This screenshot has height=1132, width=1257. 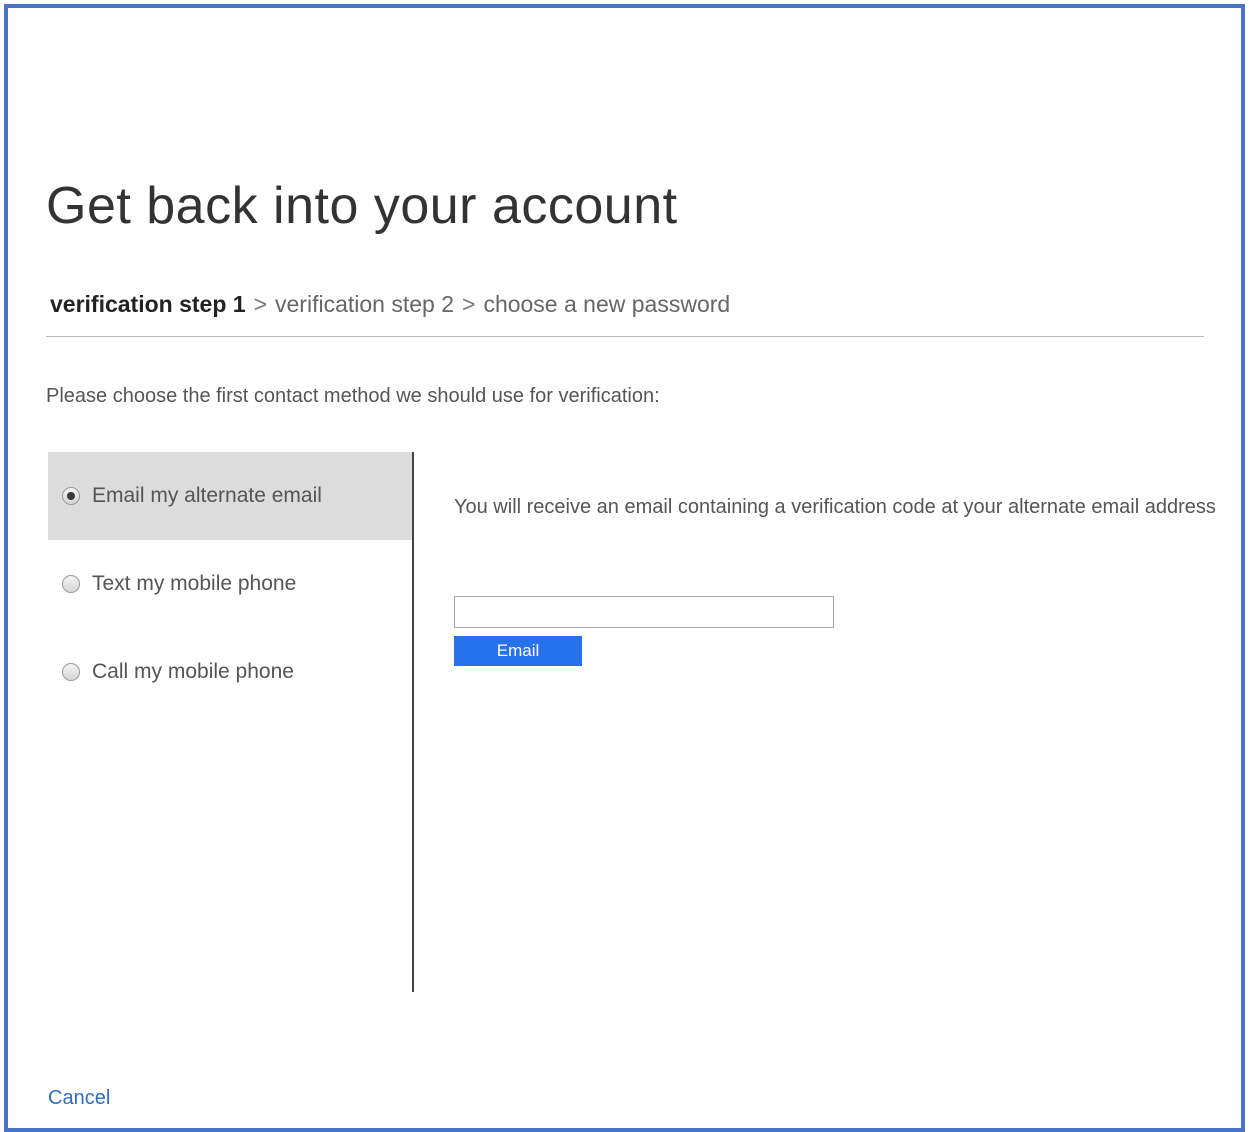 I want to click on email-button: Email, so click(x=518, y=651).